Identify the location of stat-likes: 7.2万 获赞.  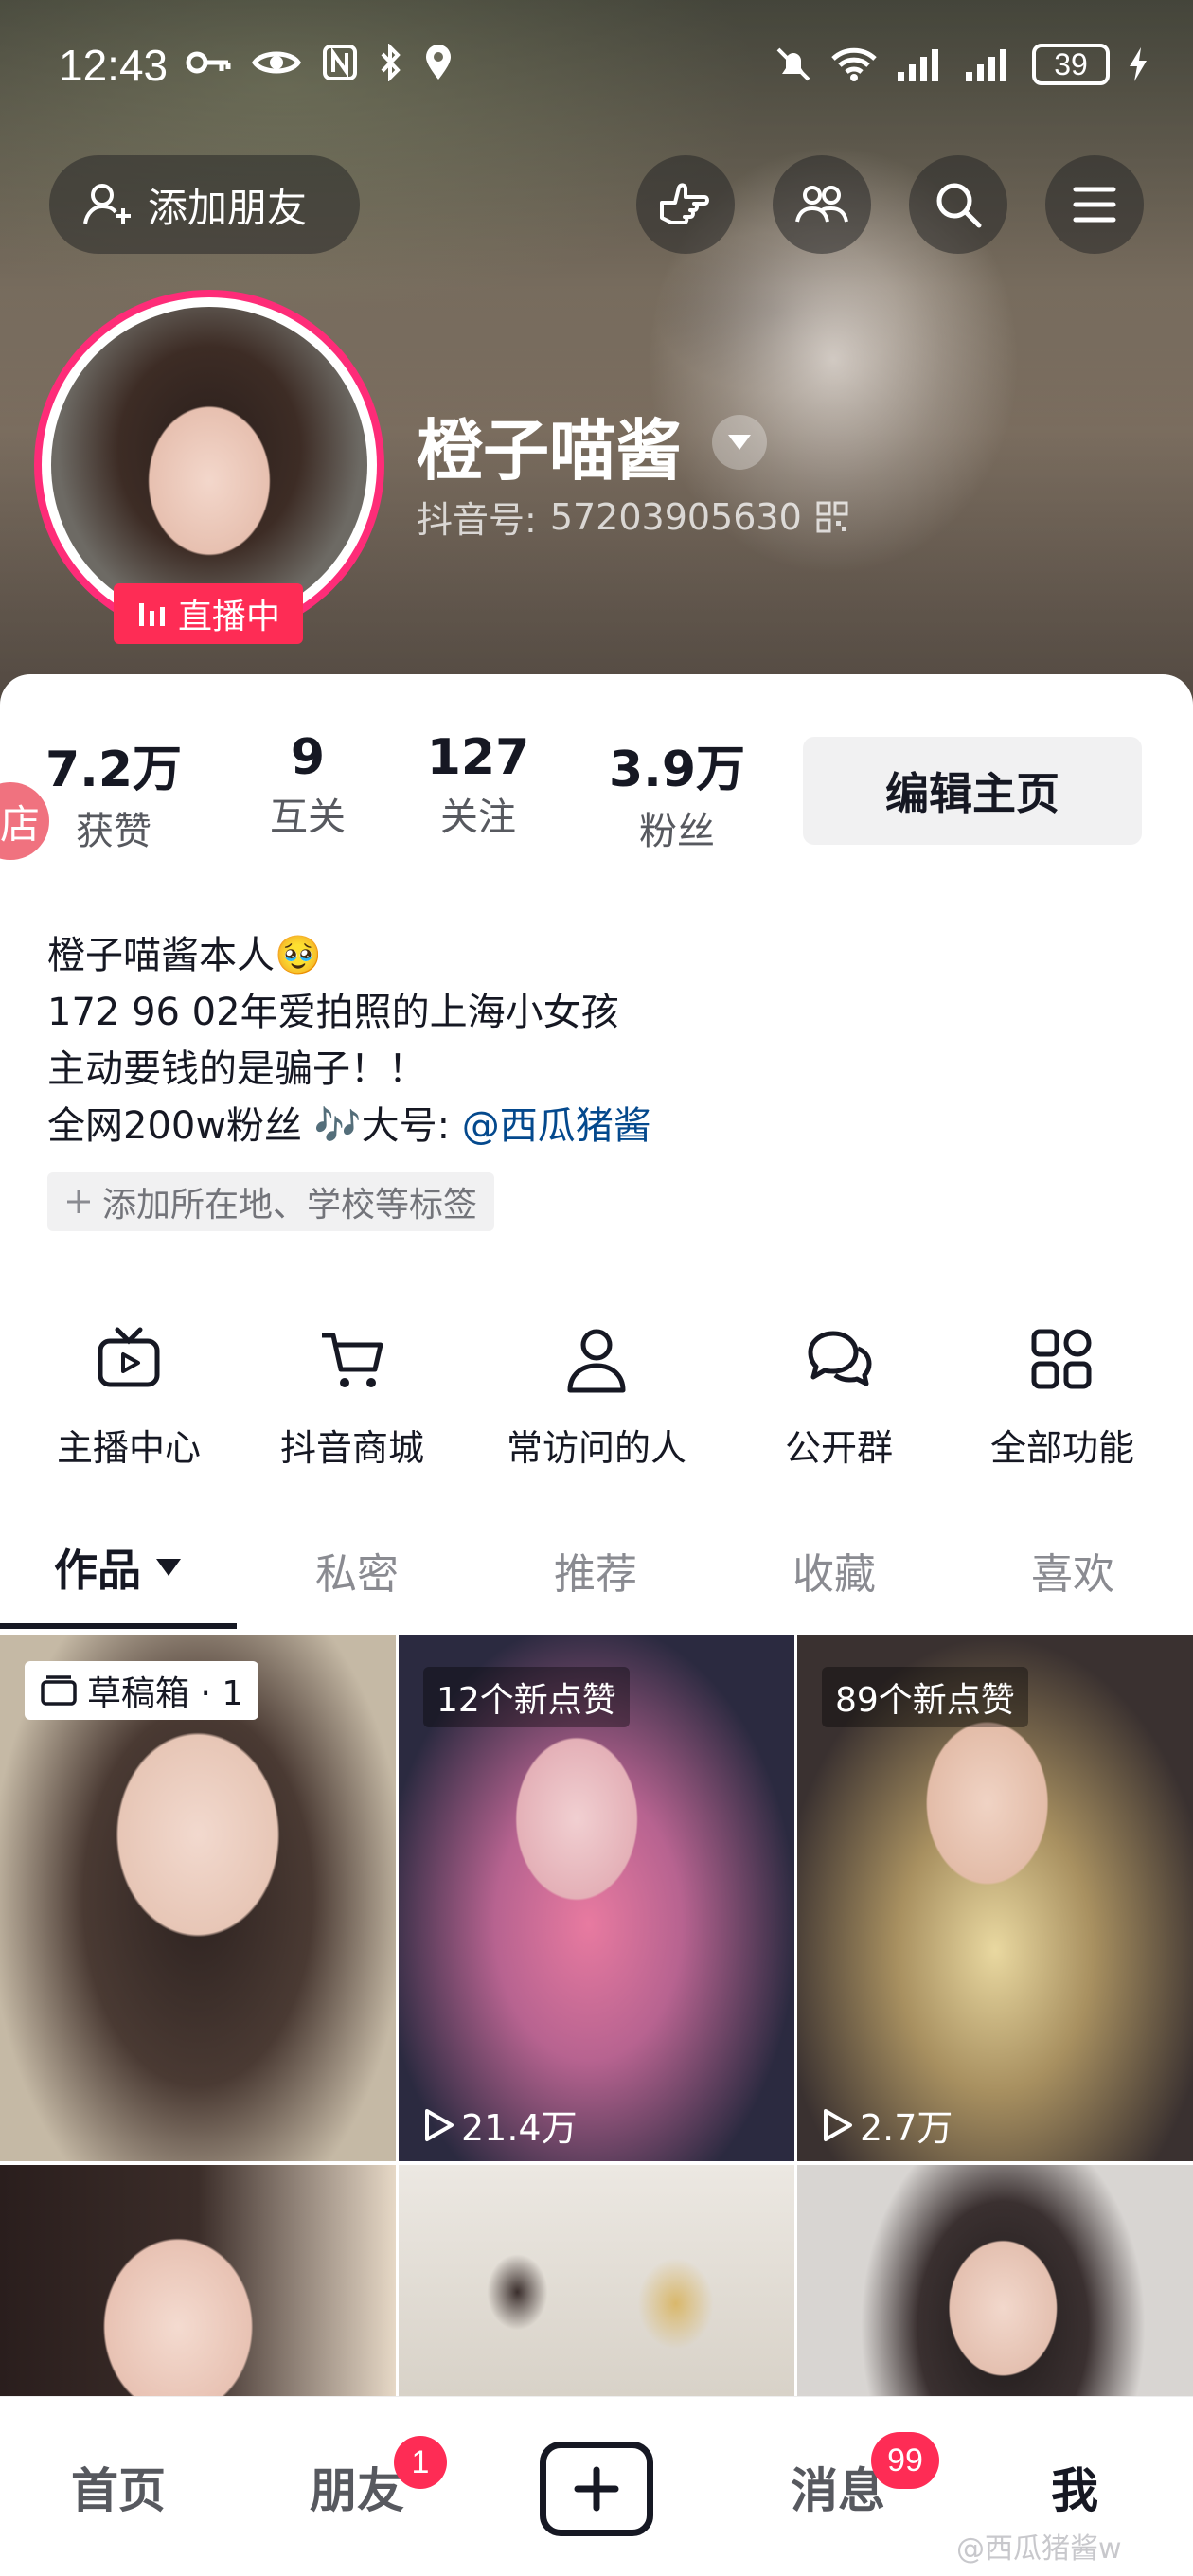
(113, 792).